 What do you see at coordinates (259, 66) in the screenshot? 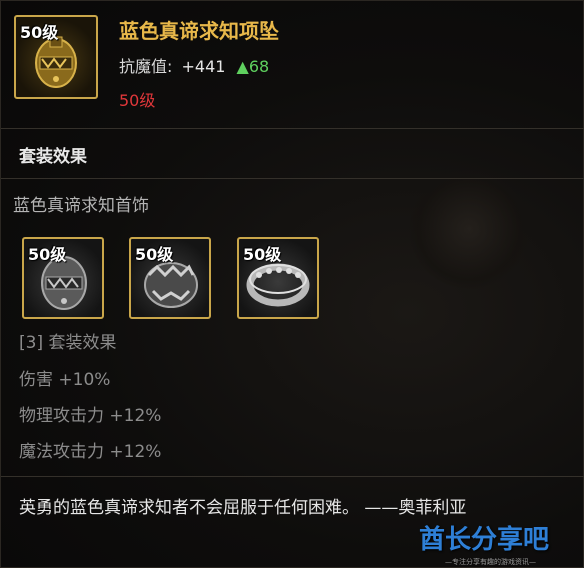
I see `stat-bonus: 68` at bounding box center [259, 66].